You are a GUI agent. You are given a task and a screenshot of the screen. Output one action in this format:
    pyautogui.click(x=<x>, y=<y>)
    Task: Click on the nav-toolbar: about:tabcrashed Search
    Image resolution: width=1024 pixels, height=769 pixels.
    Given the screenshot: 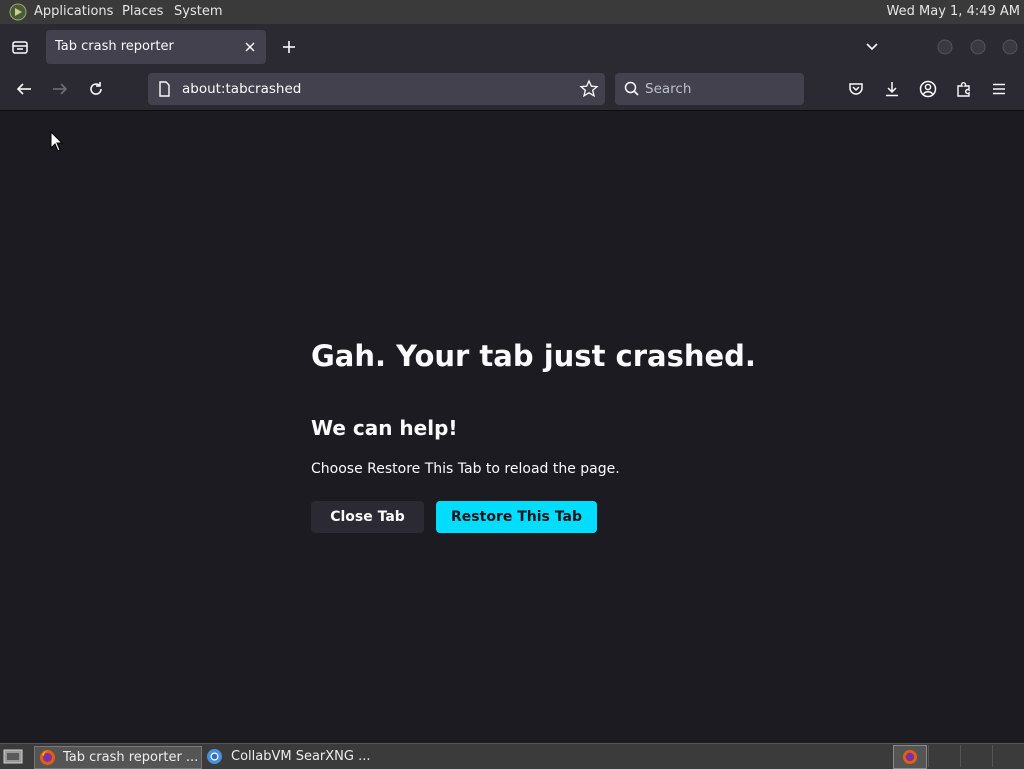 What is the action you would take?
    pyautogui.click(x=512, y=90)
    